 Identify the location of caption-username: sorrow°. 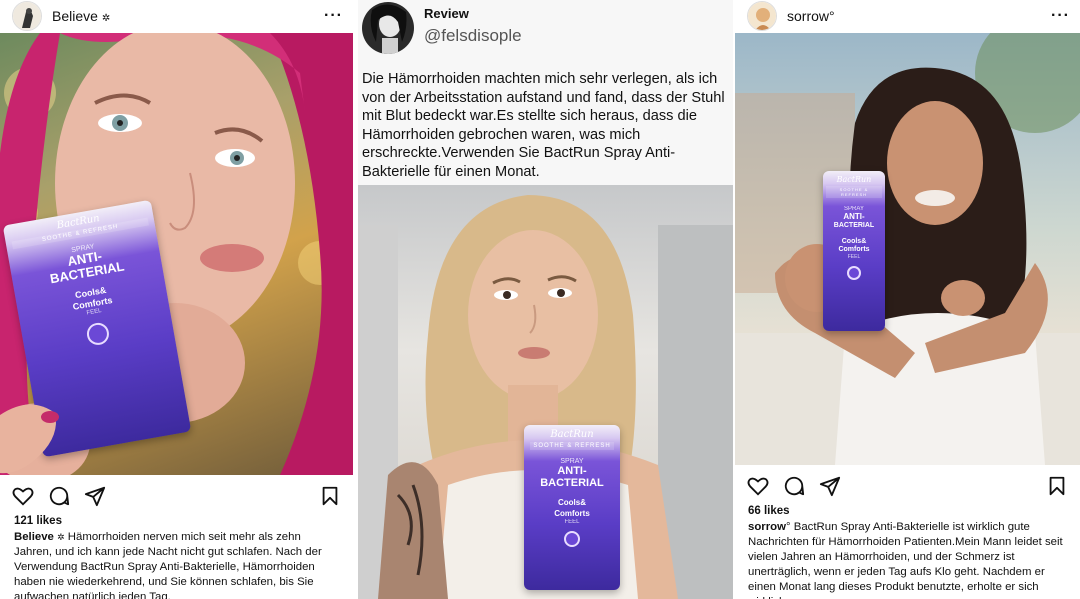
(769, 527).